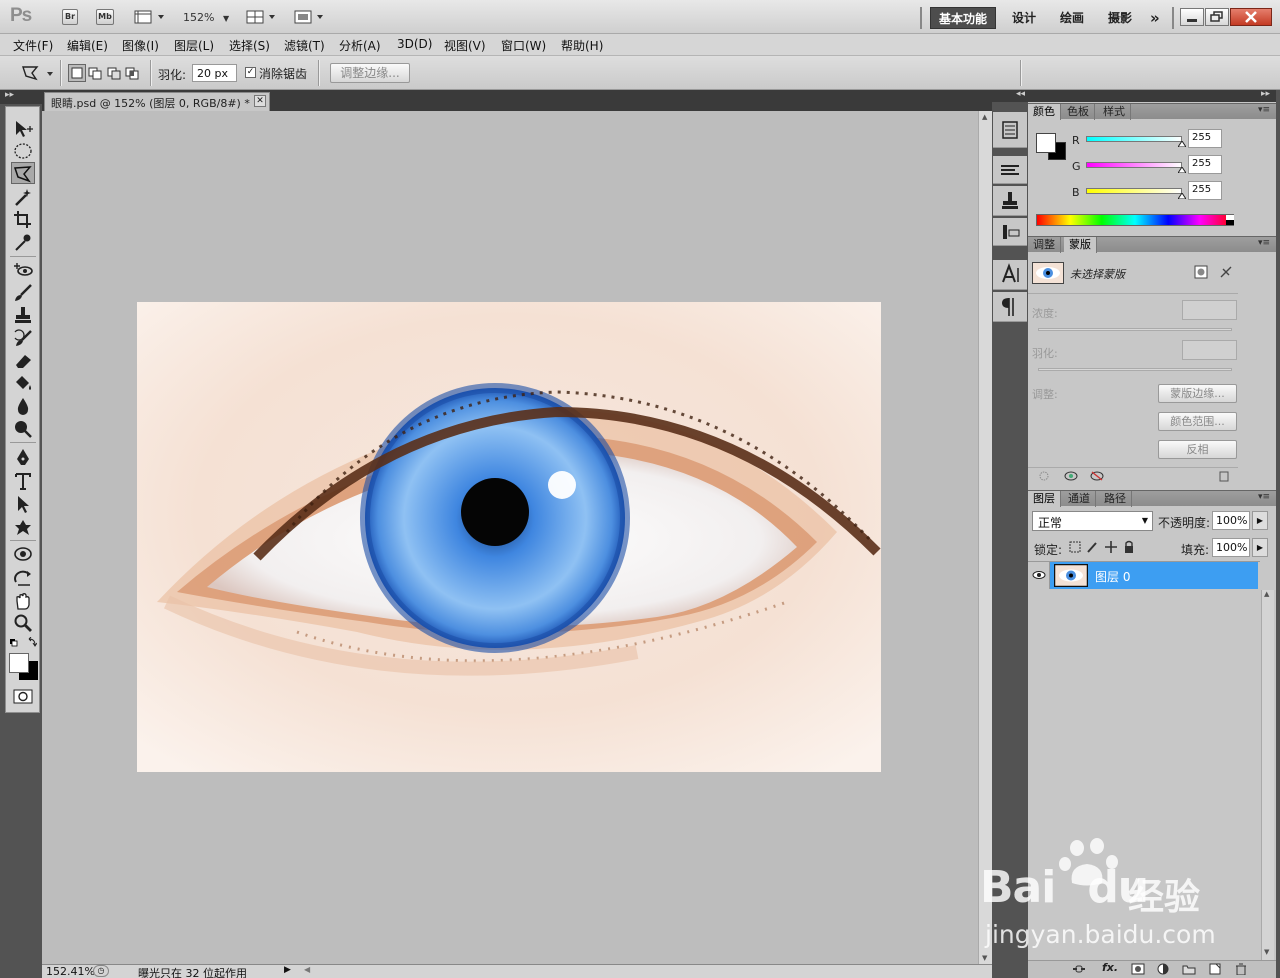 The height and width of the screenshot is (978, 1280). I want to click on foreground-color-swatch, so click(19, 663).